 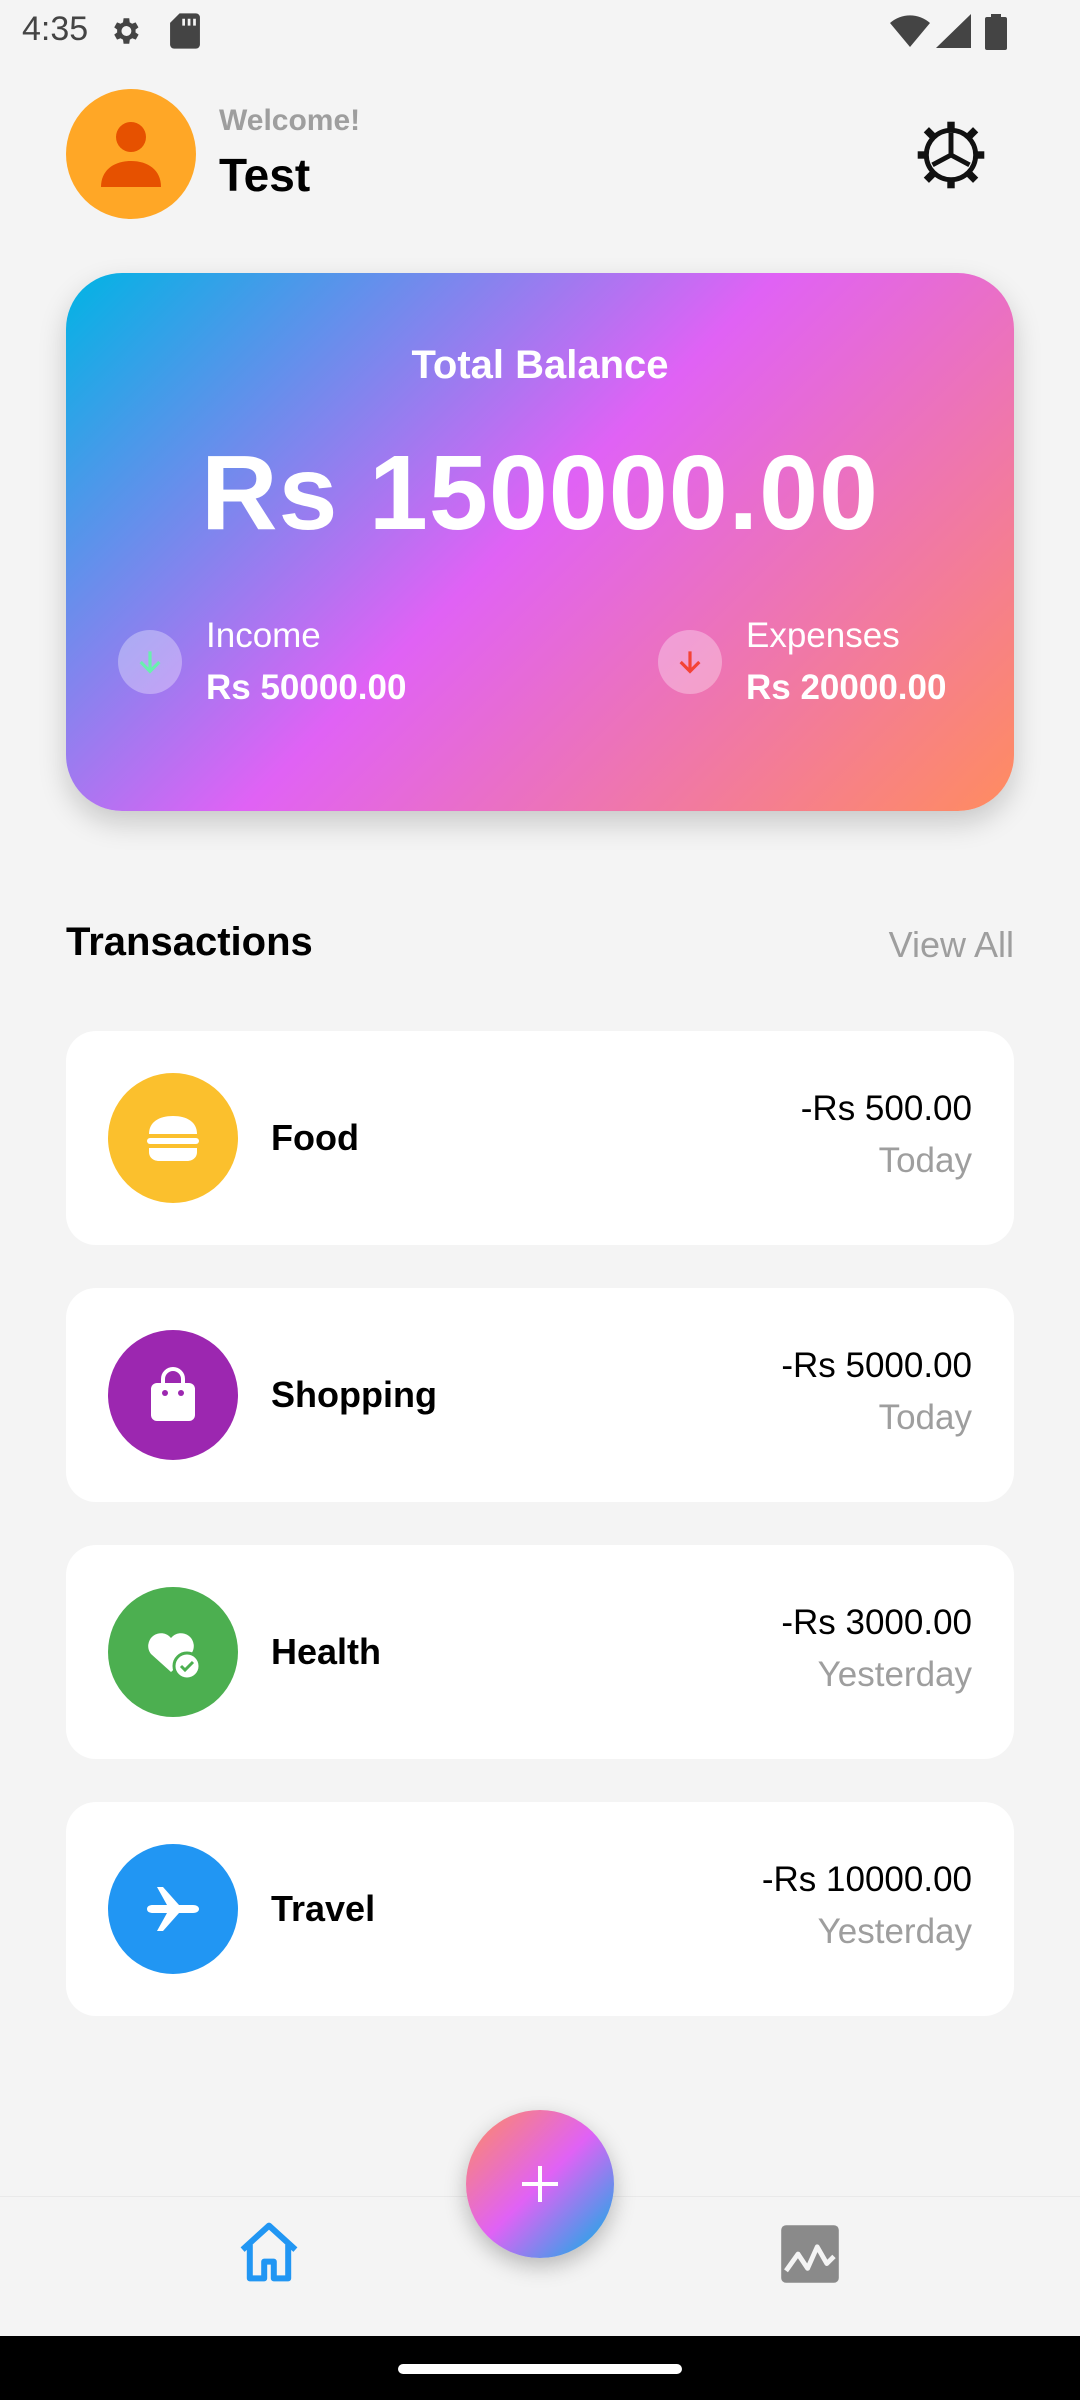 I want to click on status-time: 4:35, so click(x=55, y=29).